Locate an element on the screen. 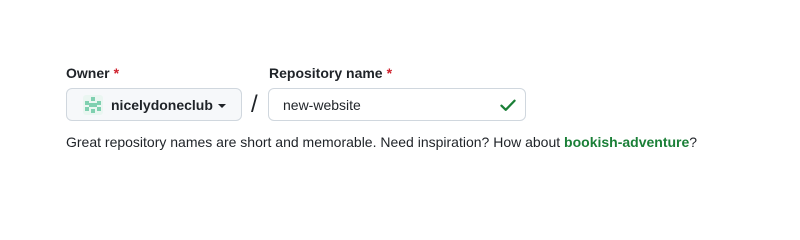 The width and height of the screenshot is (800, 240). repository-required-mark: * is located at coordinates (389, 73).